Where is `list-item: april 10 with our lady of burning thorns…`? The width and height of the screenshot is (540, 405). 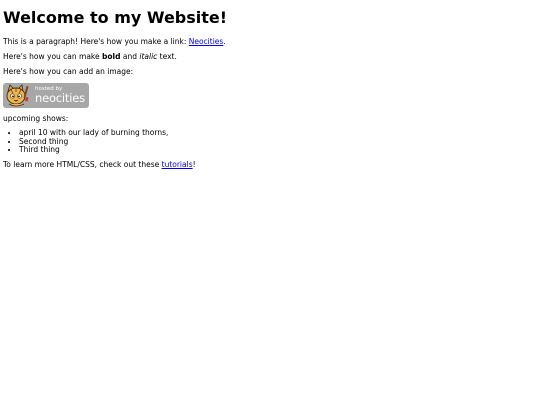 list-item: april 10 with our lady of burning thorns… is located at coordinates (278, 133).